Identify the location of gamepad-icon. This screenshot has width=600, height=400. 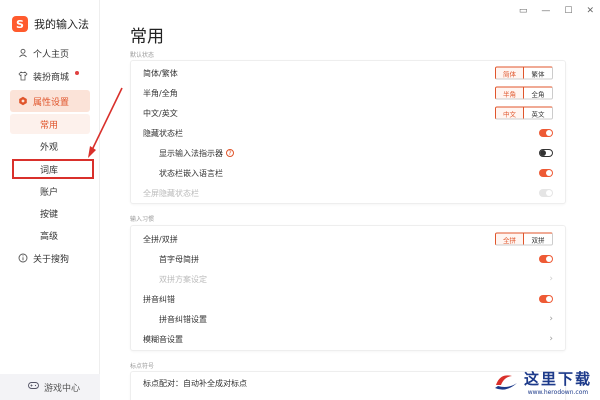
(33, 387).